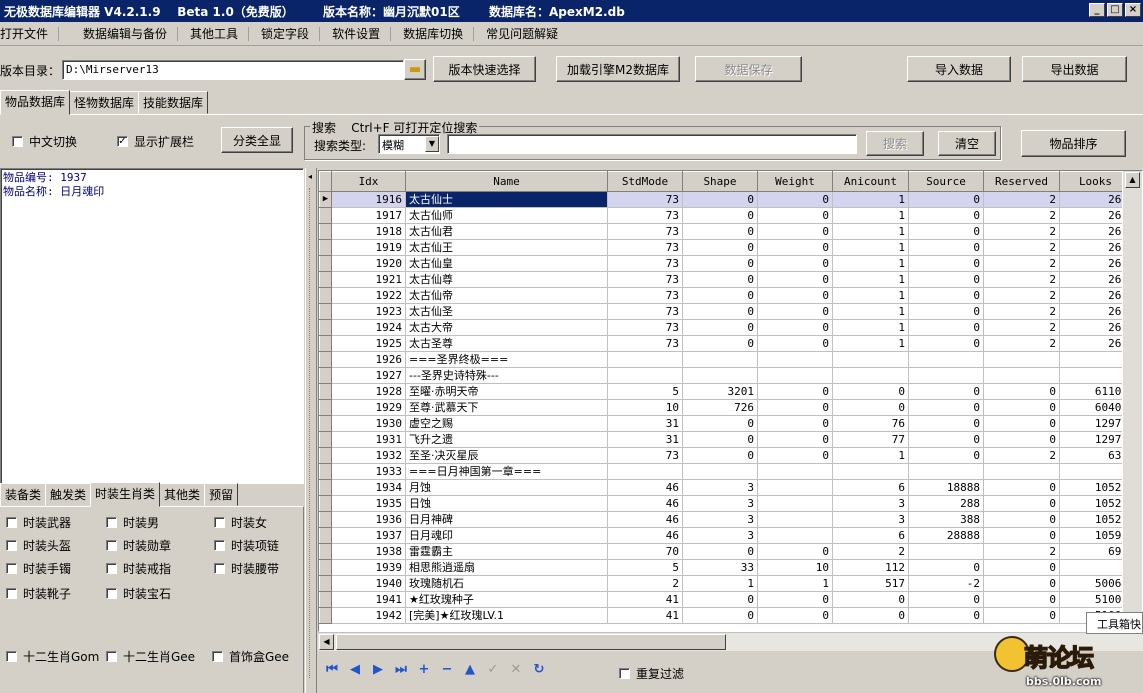 The width and height of the screenshot is (1143, 693). I want to click on cell-idx: 1926, so click(368, 359).